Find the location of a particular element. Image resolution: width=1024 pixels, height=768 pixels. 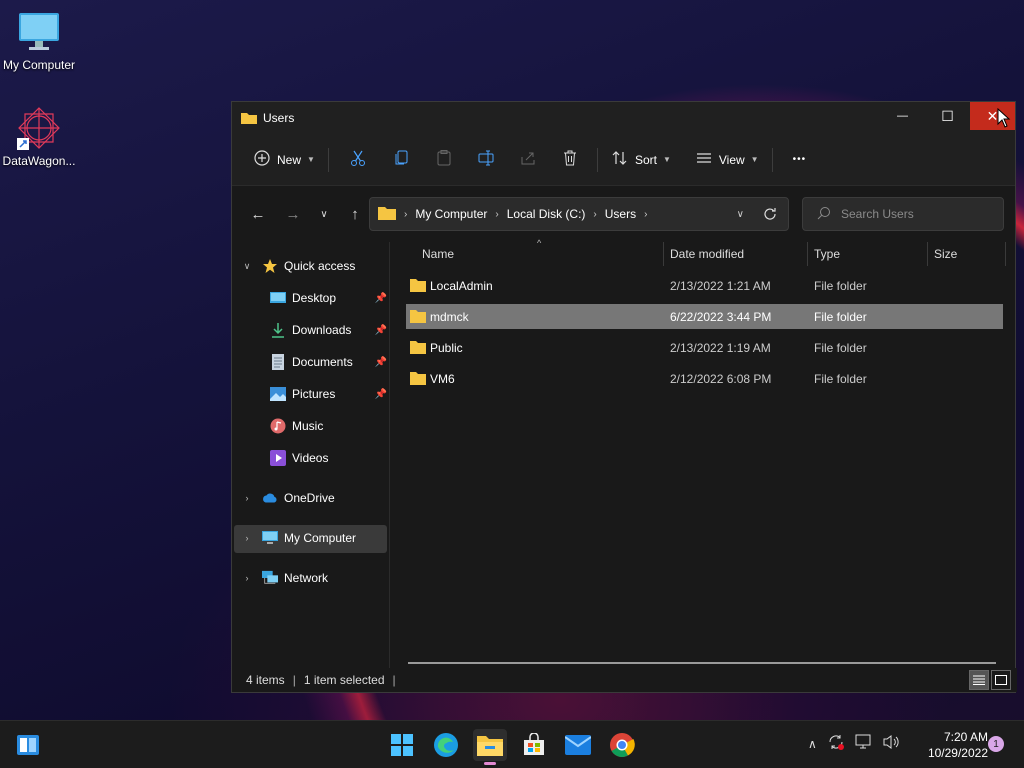

search-input is located at coordinates (916, 214).